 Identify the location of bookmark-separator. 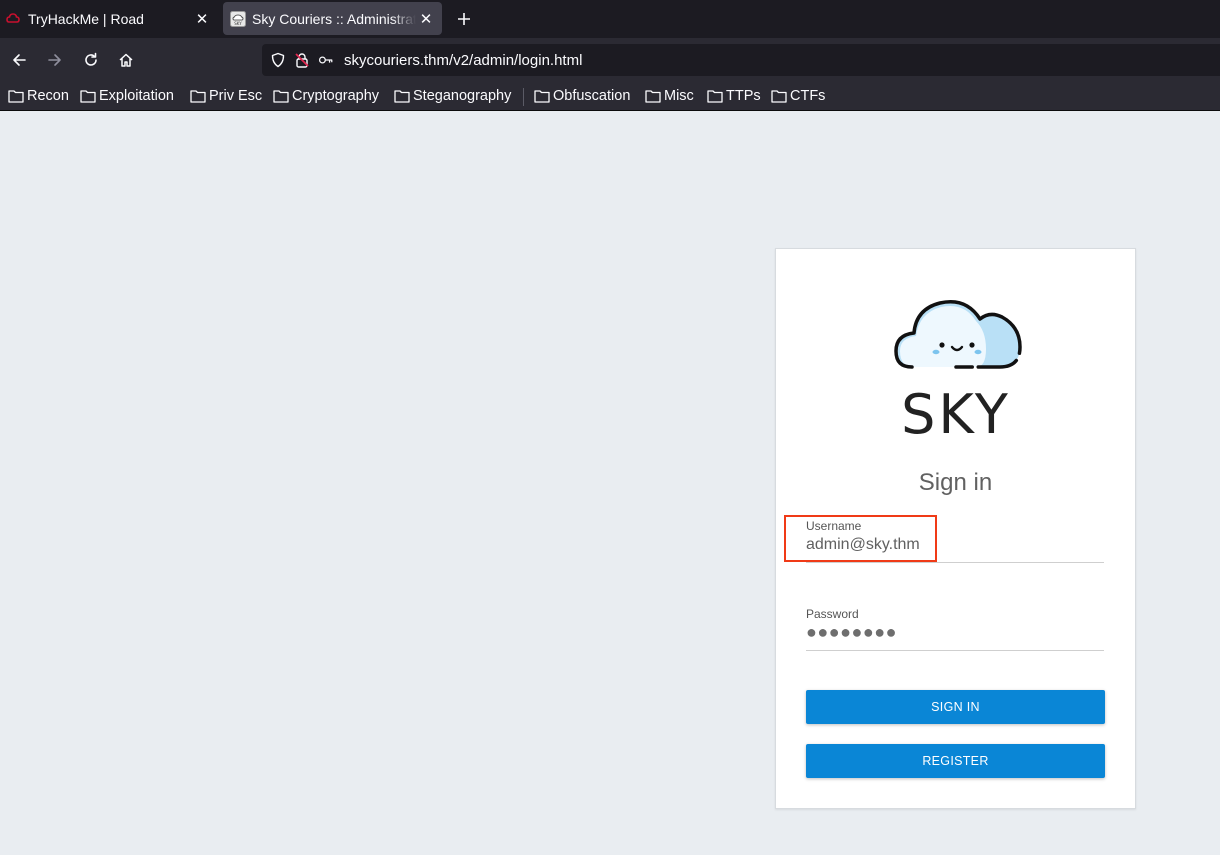
(523, 97).